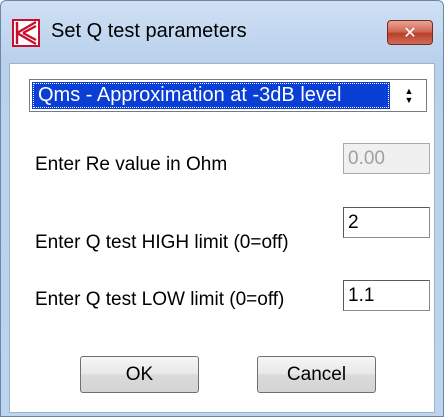 This screenshot has height=417, width=444. I want to click on spin-down-icon: ▼, so click(409, 100).